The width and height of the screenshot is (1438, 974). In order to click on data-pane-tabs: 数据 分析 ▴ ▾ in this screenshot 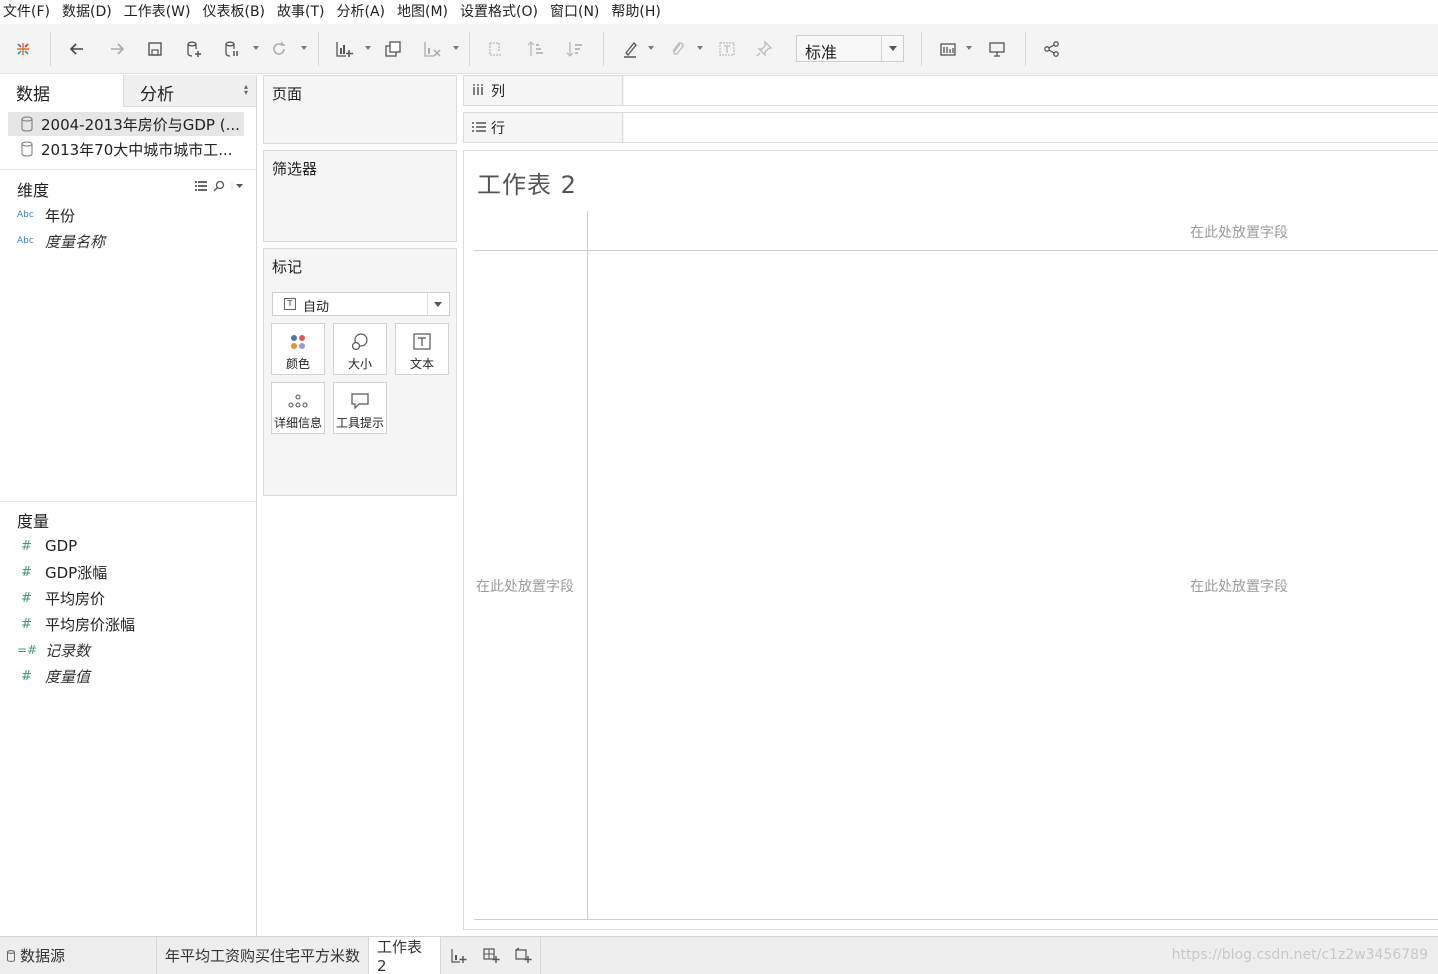, I will do `click(128, 91)`.